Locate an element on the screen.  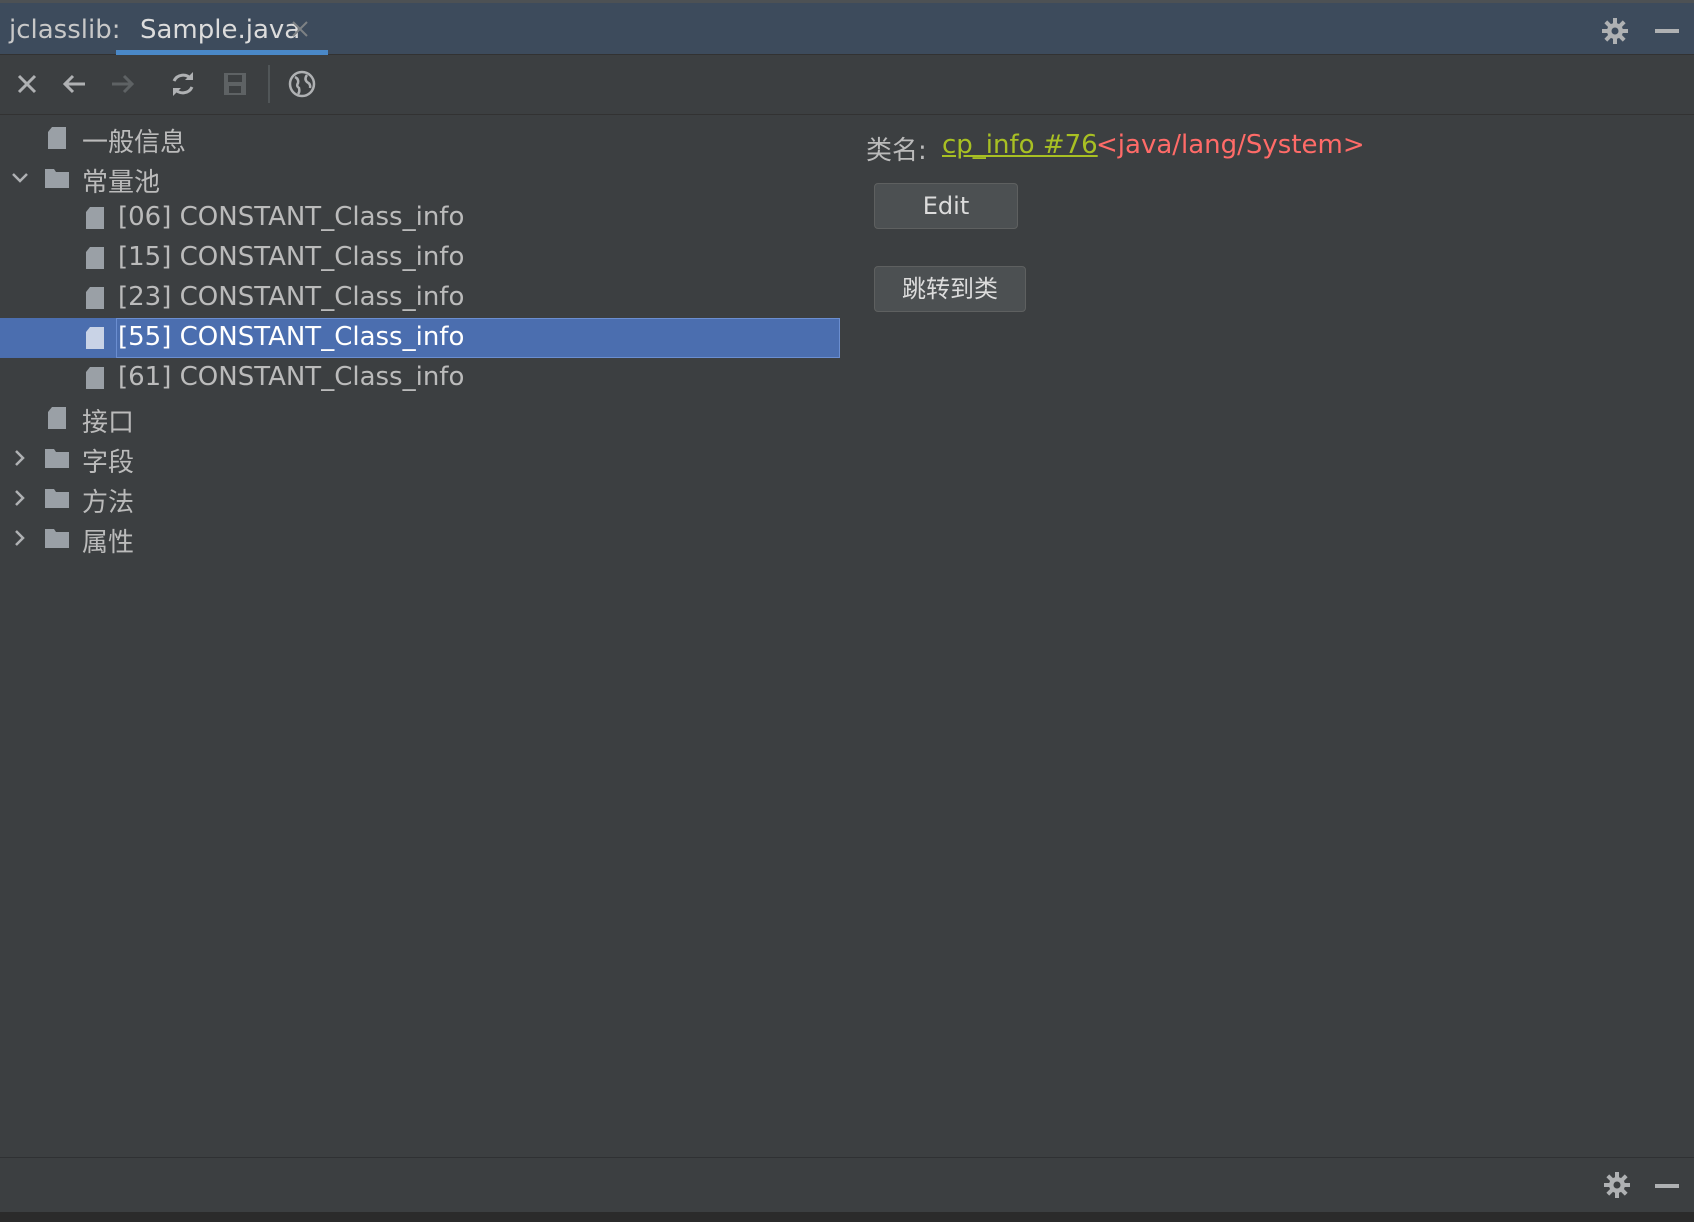
tree-item-label: [61] CONSTANT_Class_info is located at coordinates (291, 377).